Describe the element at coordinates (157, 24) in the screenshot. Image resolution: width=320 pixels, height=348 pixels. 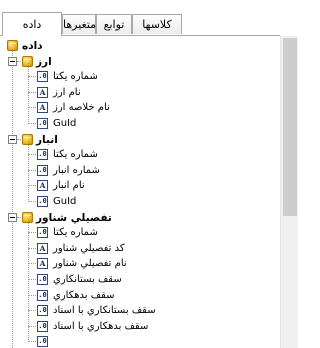
I see `tab-classes: كلاسها` at that location.